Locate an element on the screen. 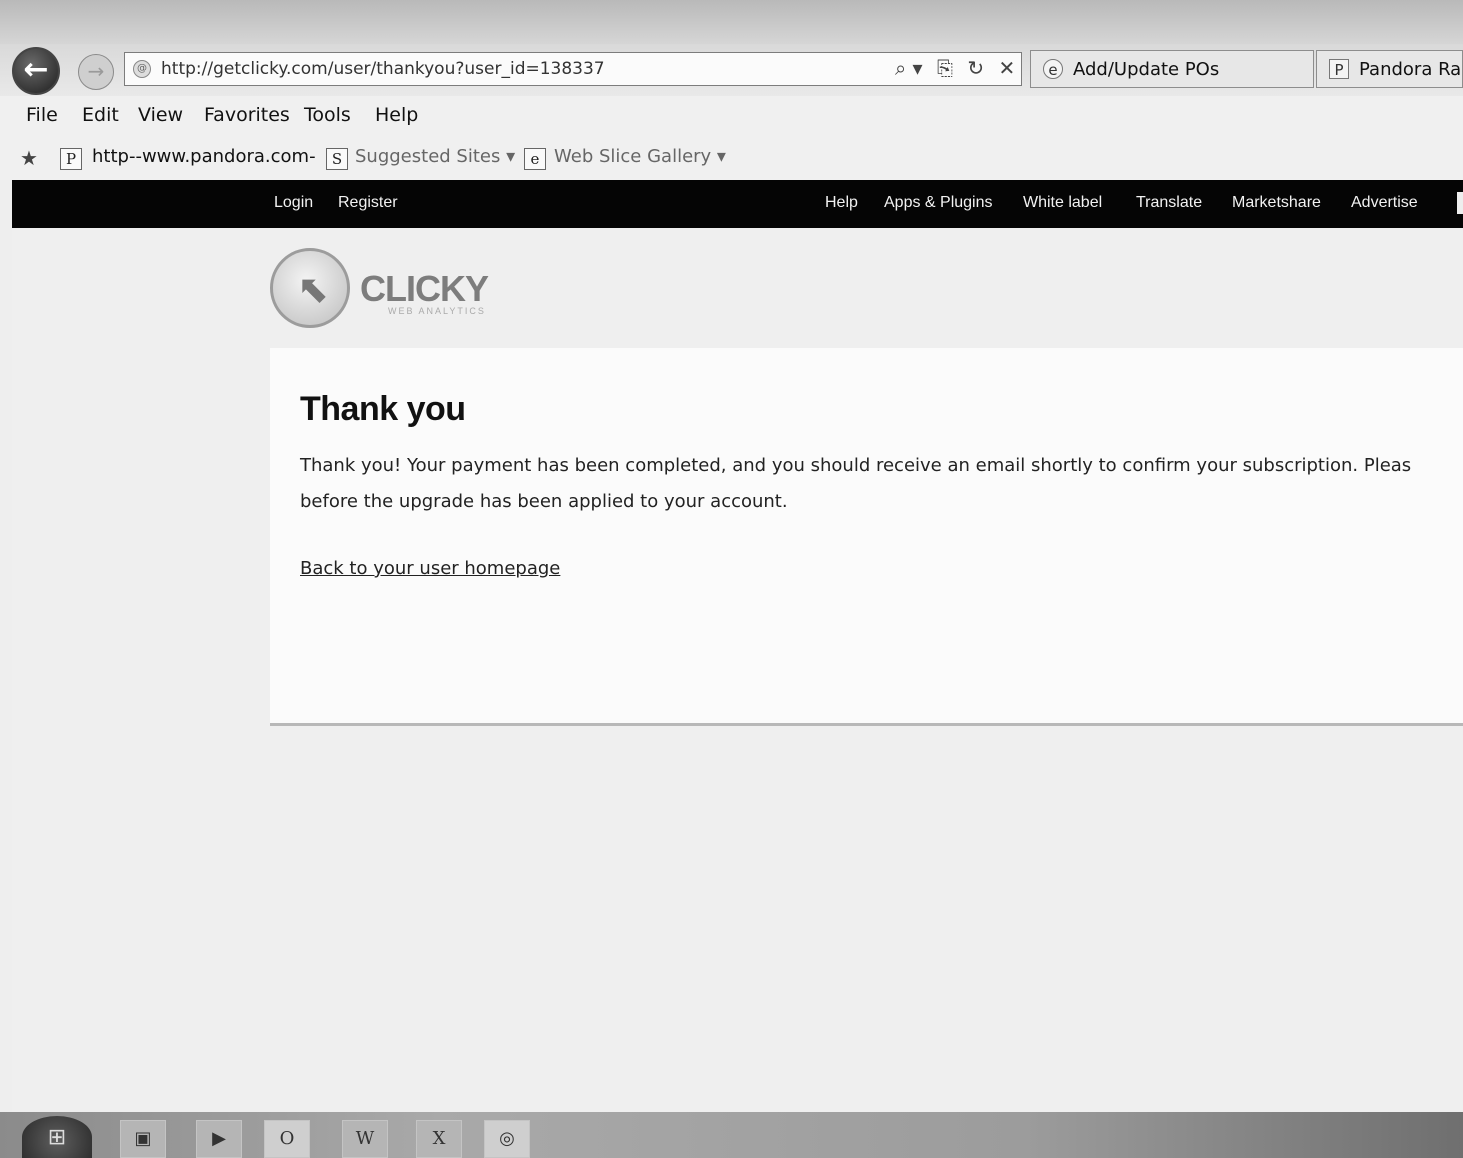 The width and height of the screenshot is (1463, 1158). nav-login: Login is located at coordinates (293, 203).